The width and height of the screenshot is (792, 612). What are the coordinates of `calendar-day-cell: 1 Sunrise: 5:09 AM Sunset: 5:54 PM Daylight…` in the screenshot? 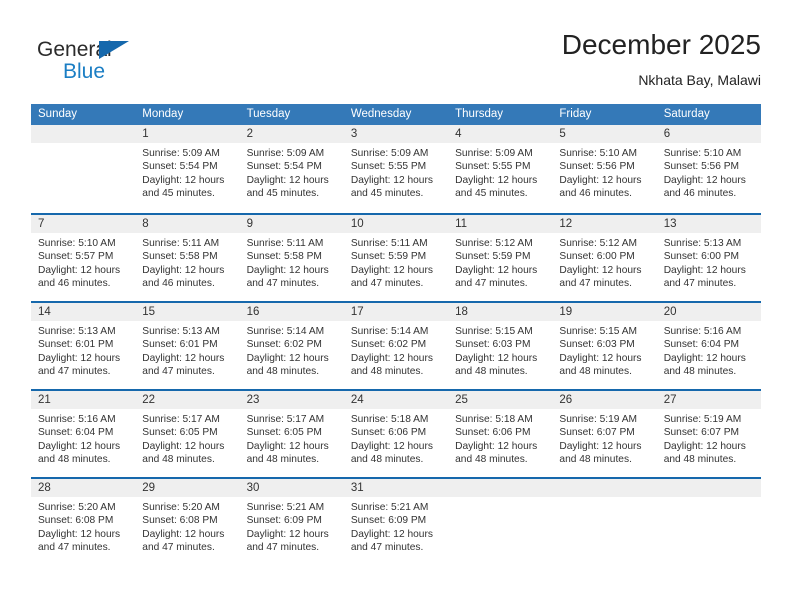 It's located at (187, 169).